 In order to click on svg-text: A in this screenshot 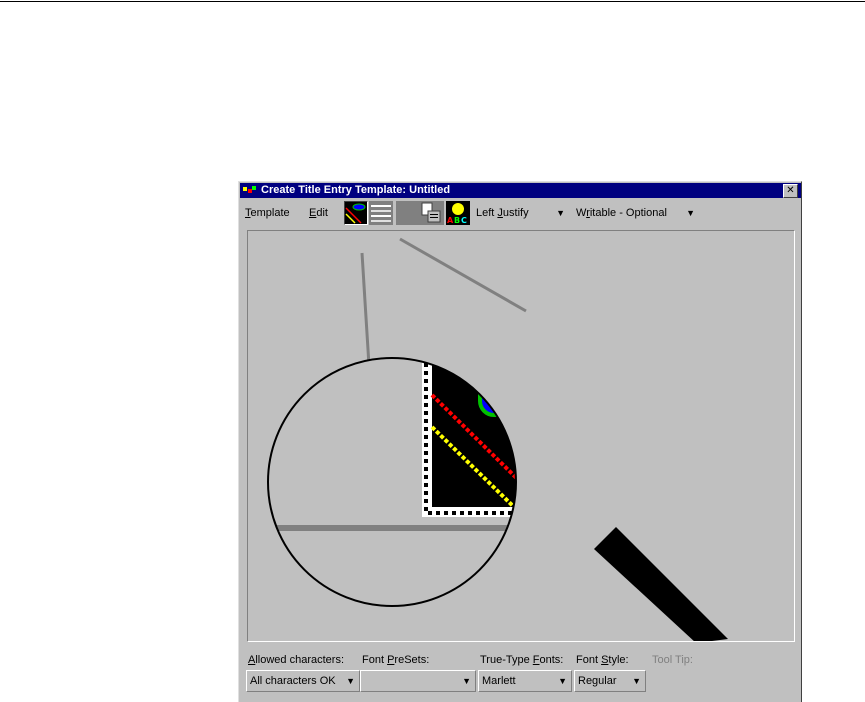, I will do `click(450, 220)`.